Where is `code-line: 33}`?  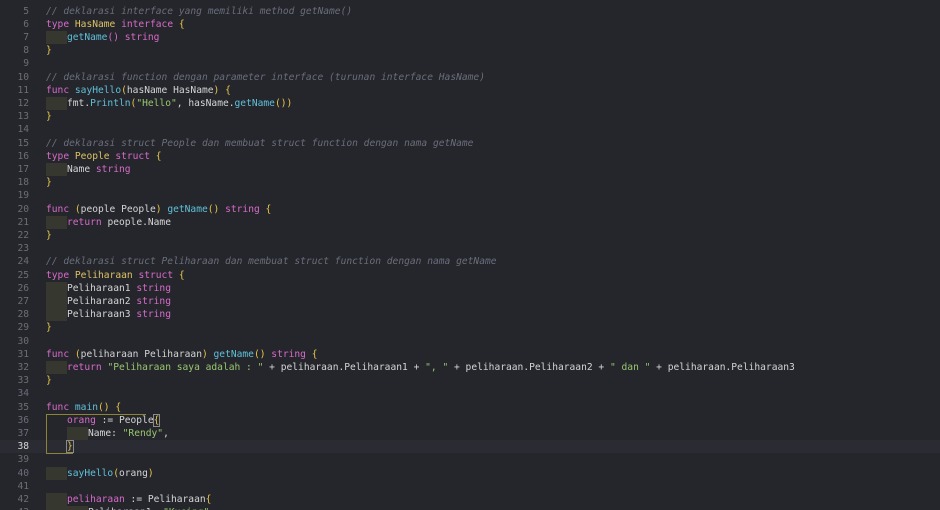
code-line: 33} is located at coordinates (470, 380).